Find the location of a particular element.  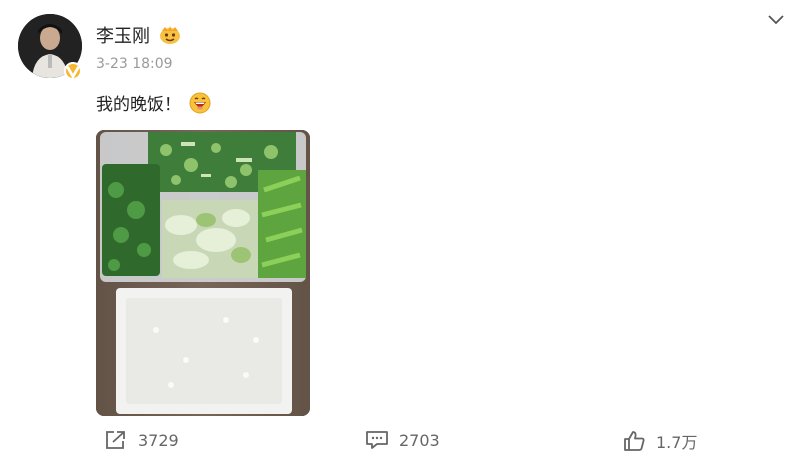

member-badge-icon is located at coordinates (170, 35).